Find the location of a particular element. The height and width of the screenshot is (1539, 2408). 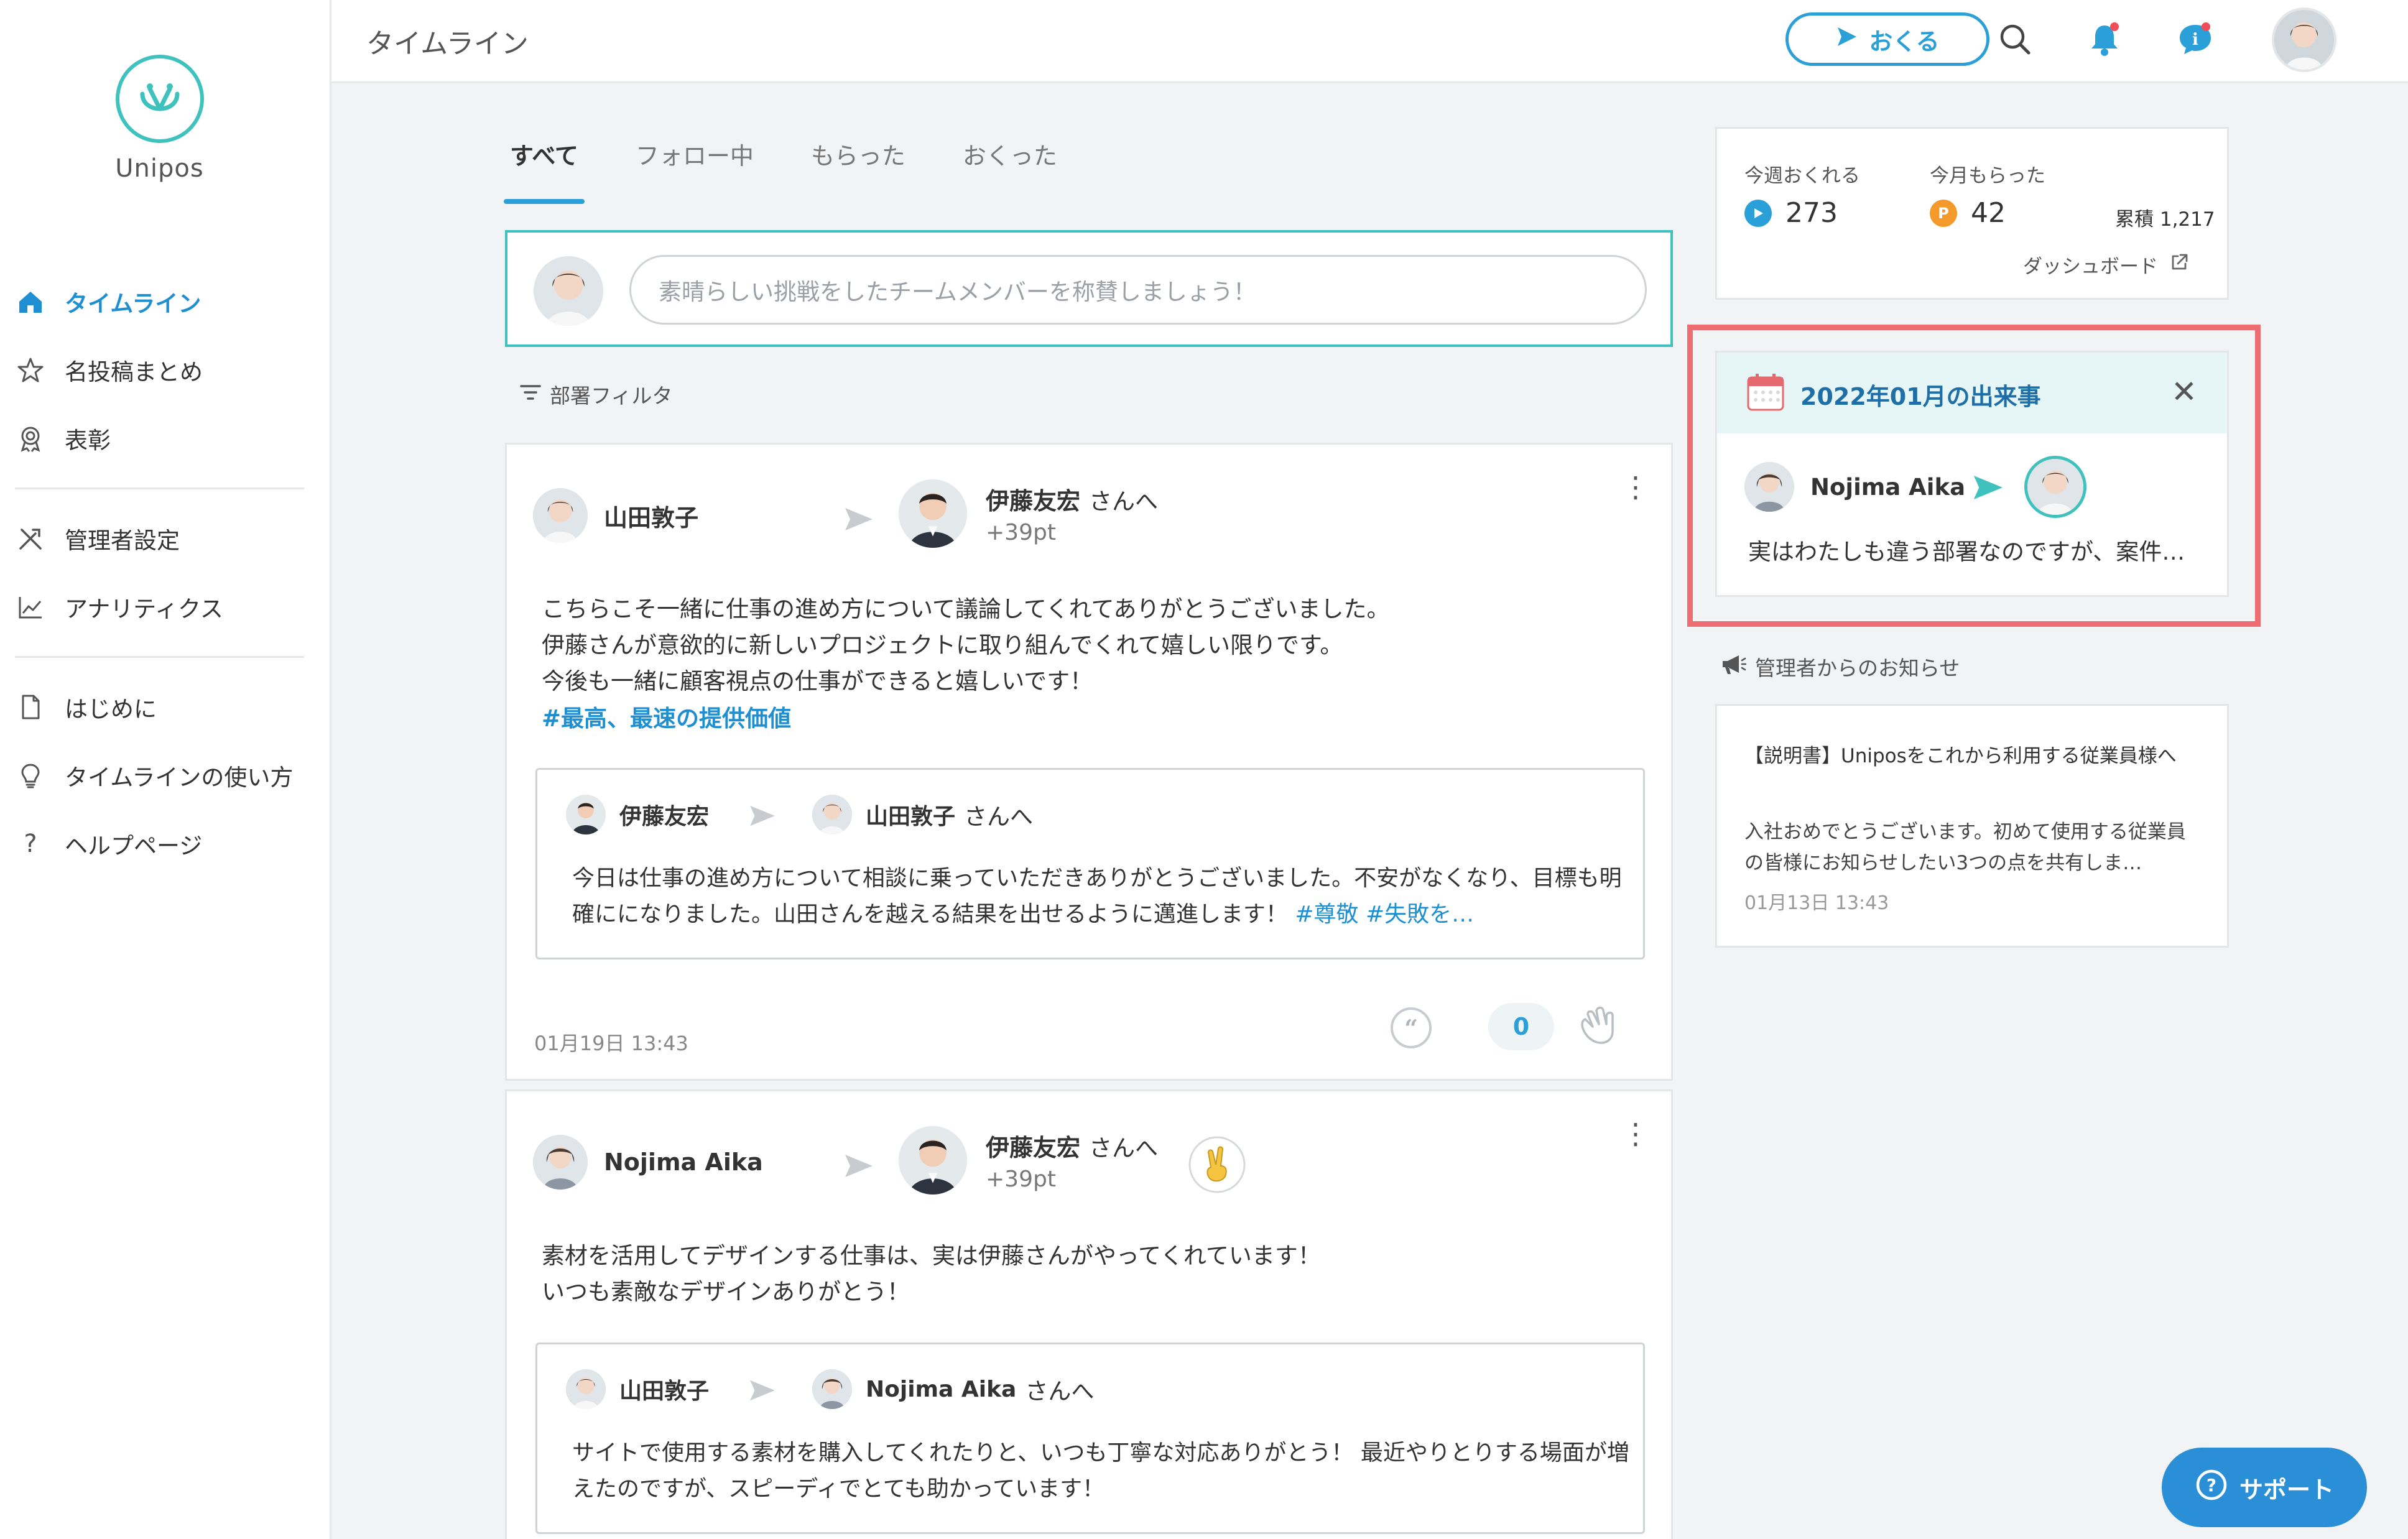

received-points-icon: P is located at coordinates (1943, 213).